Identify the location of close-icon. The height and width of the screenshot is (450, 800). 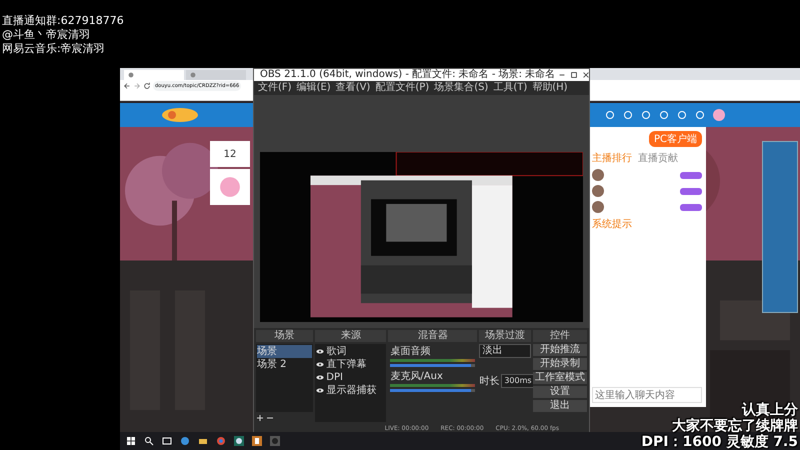
(586, 75).